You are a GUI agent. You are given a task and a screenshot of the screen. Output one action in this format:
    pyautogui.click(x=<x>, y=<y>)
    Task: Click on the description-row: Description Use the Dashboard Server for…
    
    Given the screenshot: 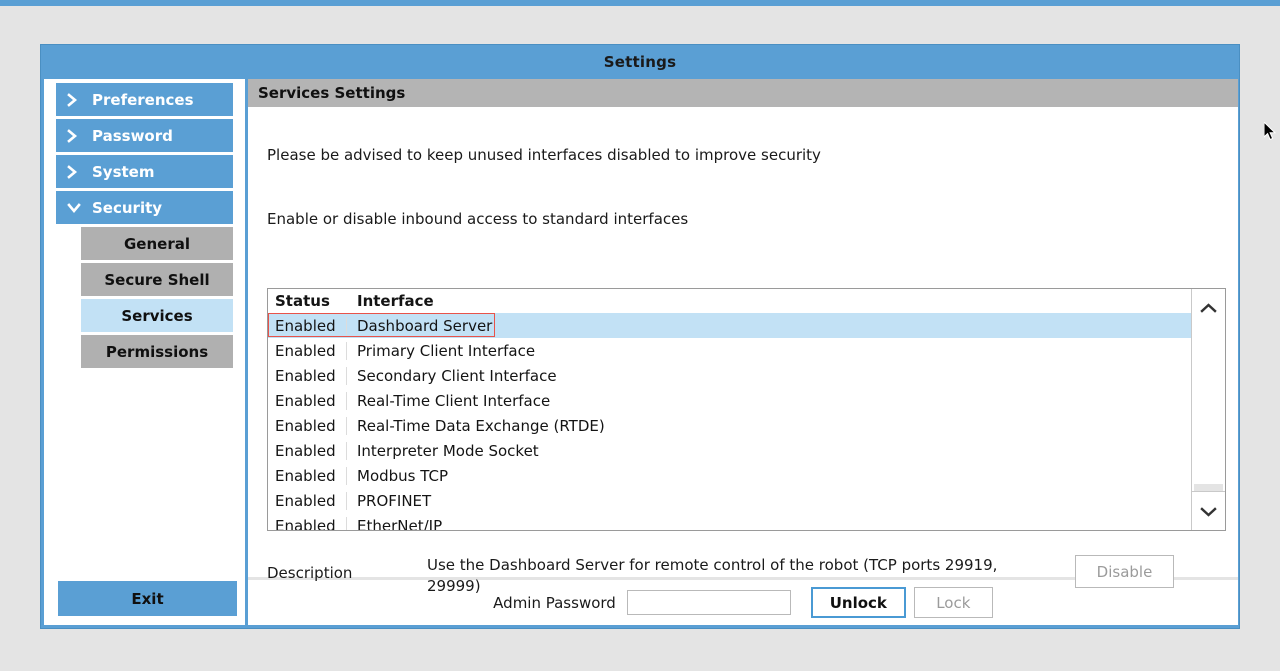 What is the action you would take?
    pyautogui.click(x=739, y=576)
    